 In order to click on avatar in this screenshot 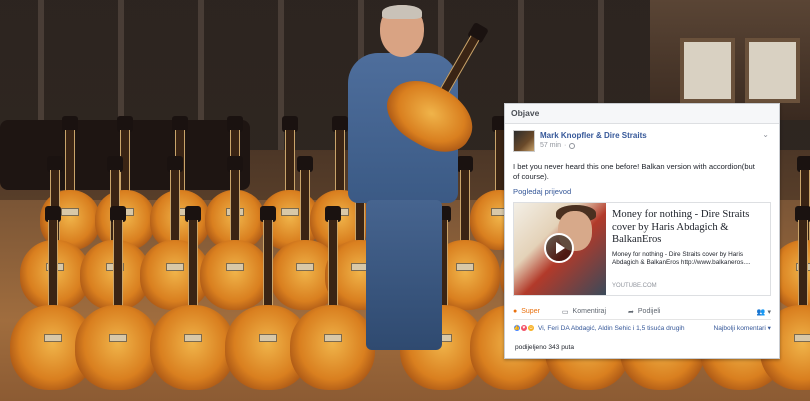, I will do `click(524, 141)`.